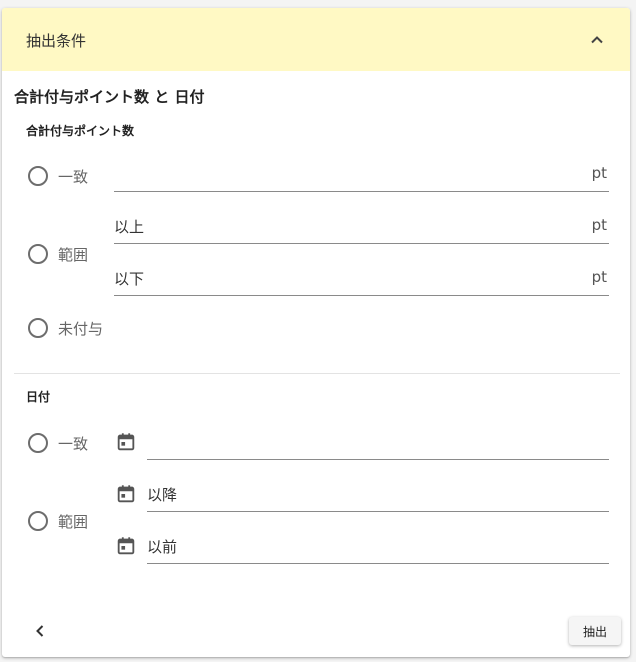  Describe the element at coordinates (317, 373) in the screenshot. I see `section-divider` at that location.